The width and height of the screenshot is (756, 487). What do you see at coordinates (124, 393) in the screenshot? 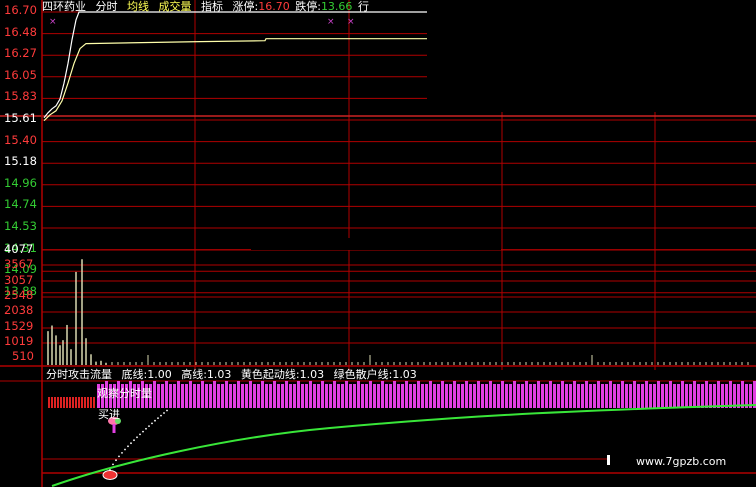
I see `observe-volume-label: 观察分时量` at bounding box center [124, 393].